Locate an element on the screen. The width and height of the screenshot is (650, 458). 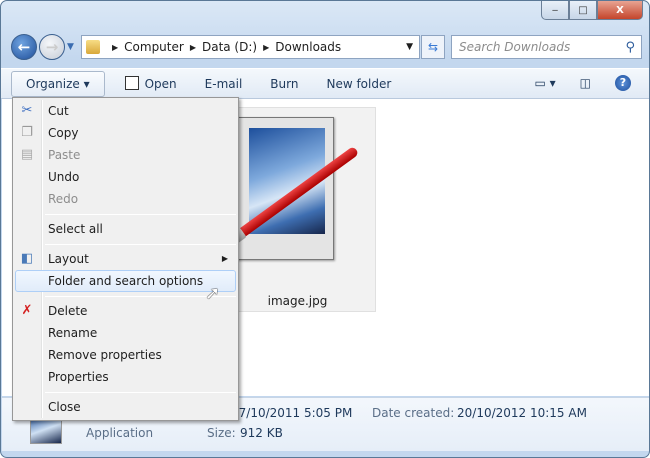
maximize-button: □ is located at coordinates (583, 10).